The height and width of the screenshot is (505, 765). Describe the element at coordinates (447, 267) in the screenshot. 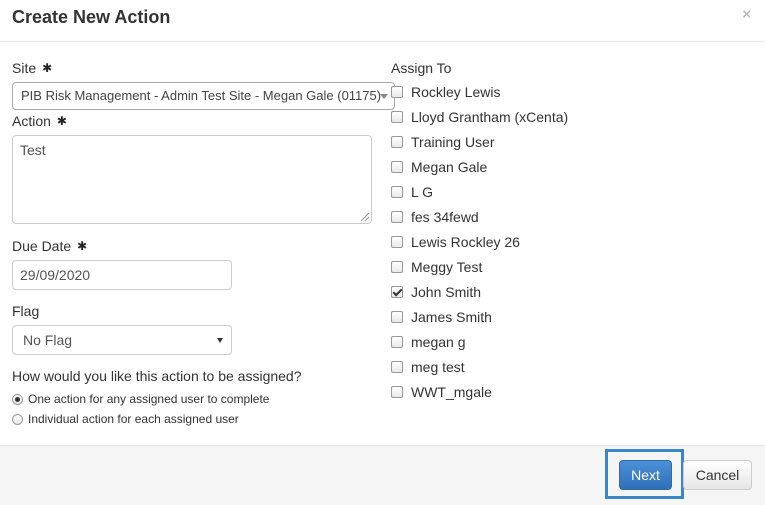

I see `user-name: Meggy Test` at that location.